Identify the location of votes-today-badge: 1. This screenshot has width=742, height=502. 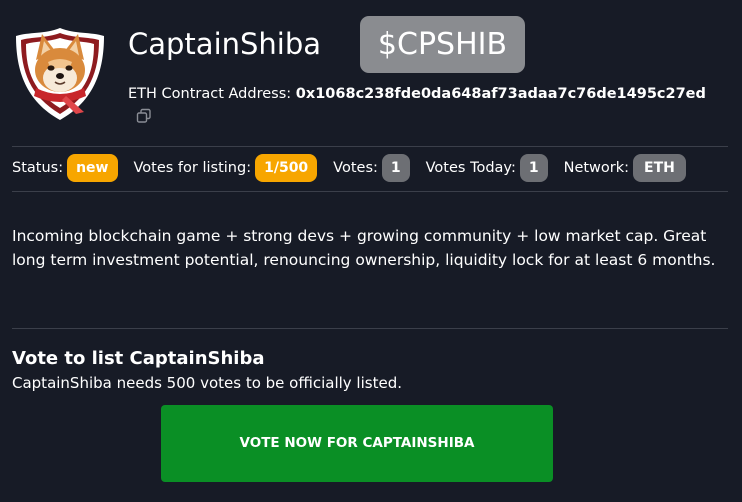
(533, 168).